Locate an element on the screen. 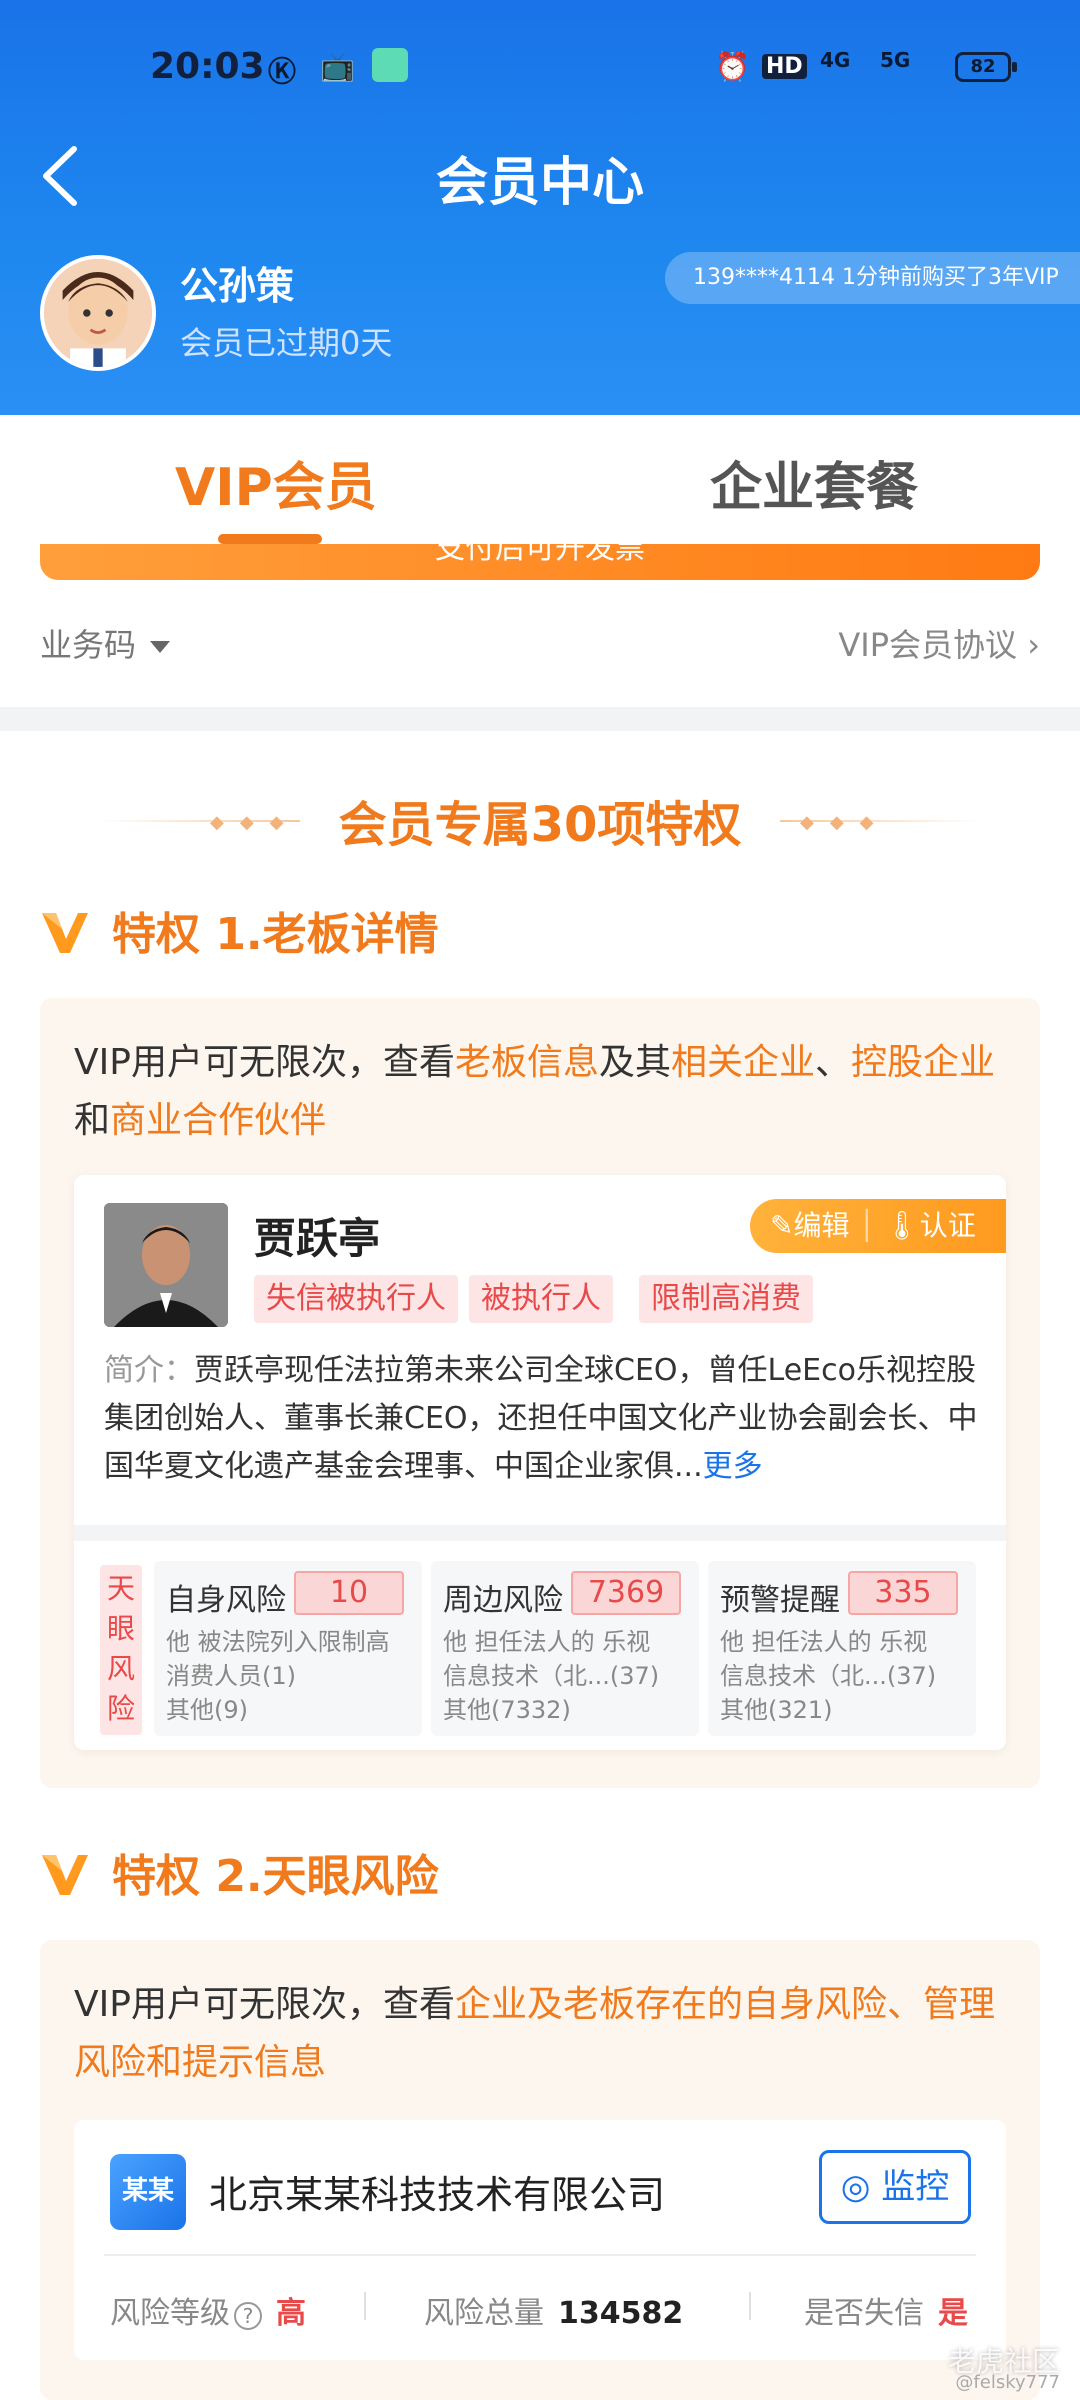 This screenshot has height=2400, width=1080. dishonest-stat: 是否失信是 is located at coordinates (886, 2310).